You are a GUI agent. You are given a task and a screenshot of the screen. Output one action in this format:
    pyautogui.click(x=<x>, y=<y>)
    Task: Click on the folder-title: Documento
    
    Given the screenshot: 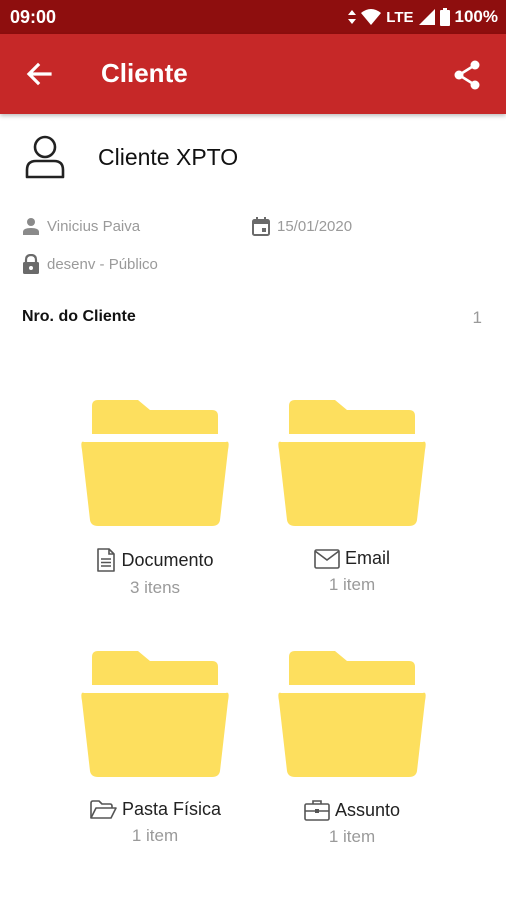 What is the action you would take?
    pyautogui.click(x=155, y=560)
    